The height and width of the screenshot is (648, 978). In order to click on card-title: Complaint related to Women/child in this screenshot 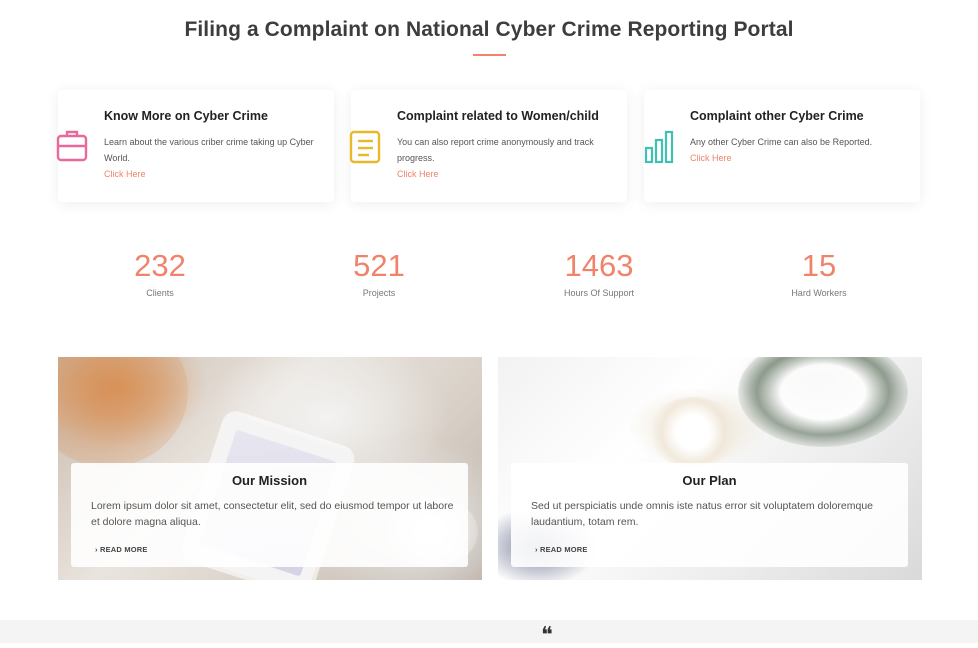, I will do `click(498, 116)`.